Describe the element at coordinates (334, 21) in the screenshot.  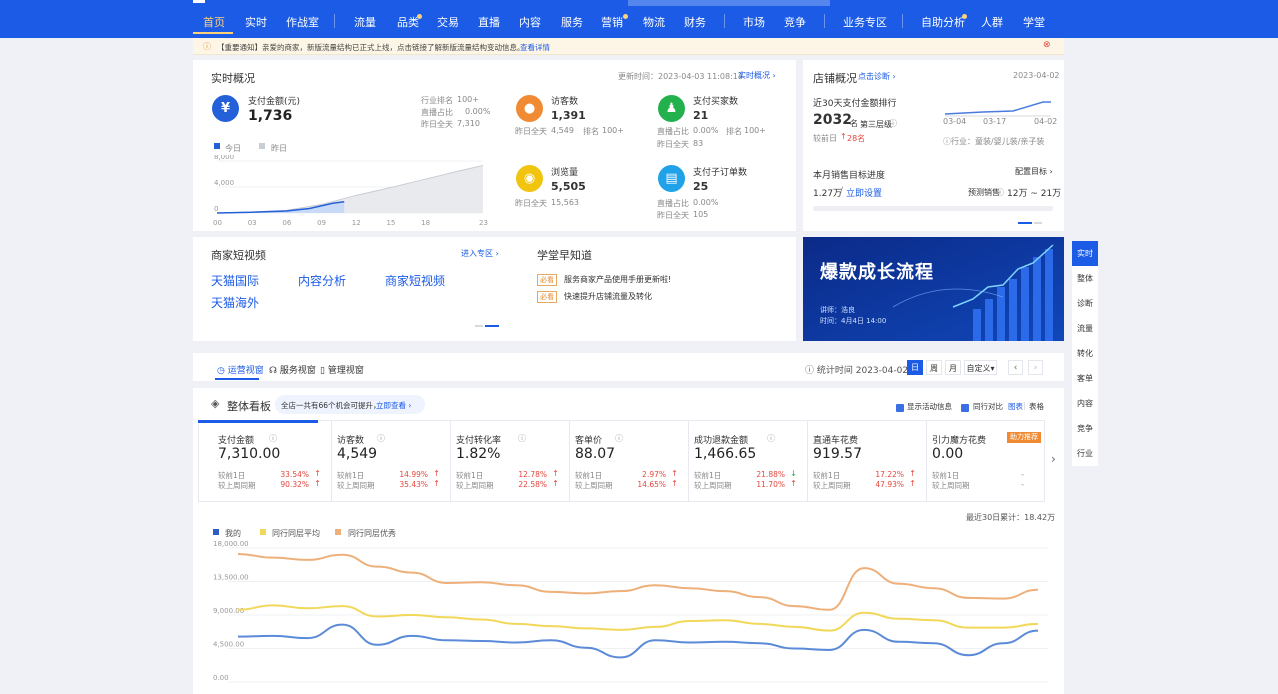
I see `nav-divider` at that location.